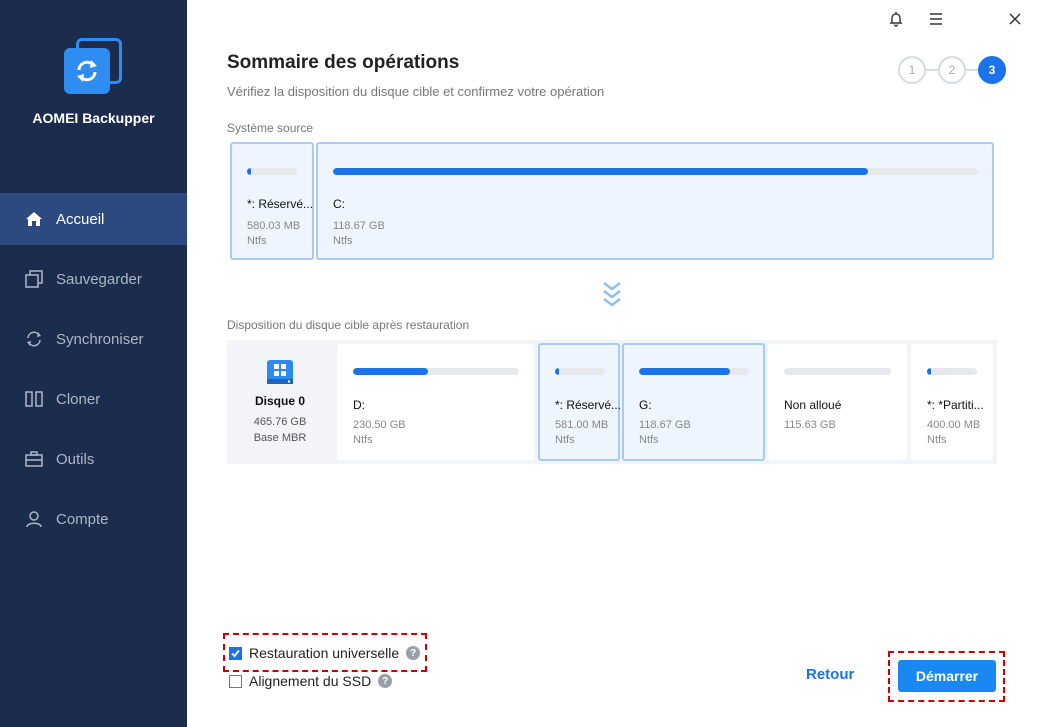 Image resolution: width=1037 pixels, height=727 pixels. I want to click on partition-size: 230.50 GB, so click(379, 425).